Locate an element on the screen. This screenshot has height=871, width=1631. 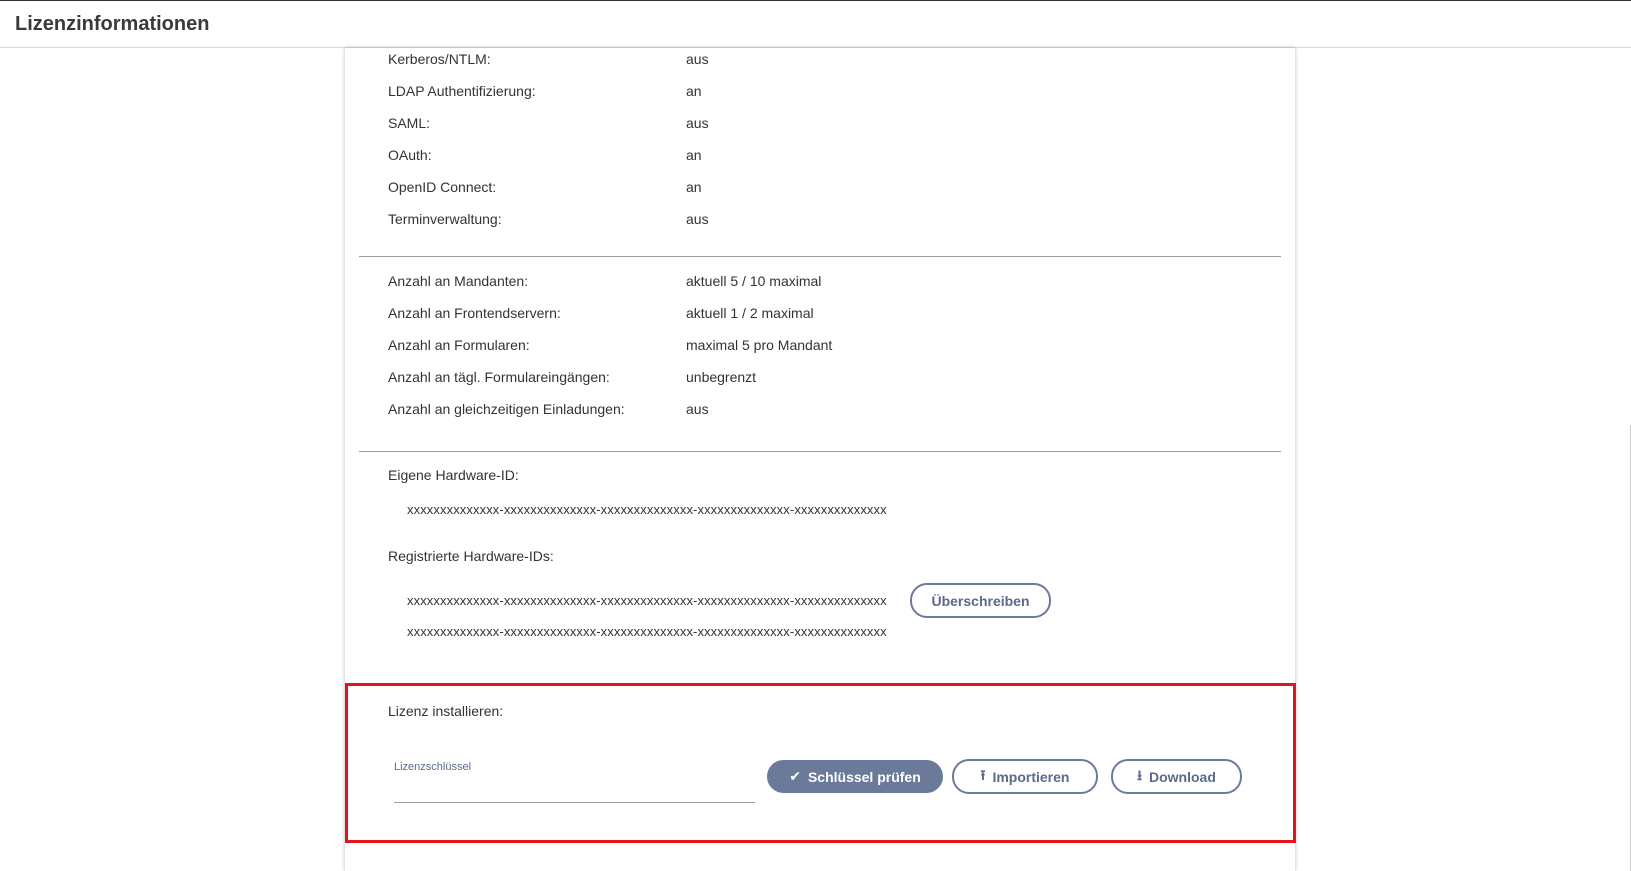
check-key-button: ✔ Schlüssel prüfen is located at coordinates (855, 776).